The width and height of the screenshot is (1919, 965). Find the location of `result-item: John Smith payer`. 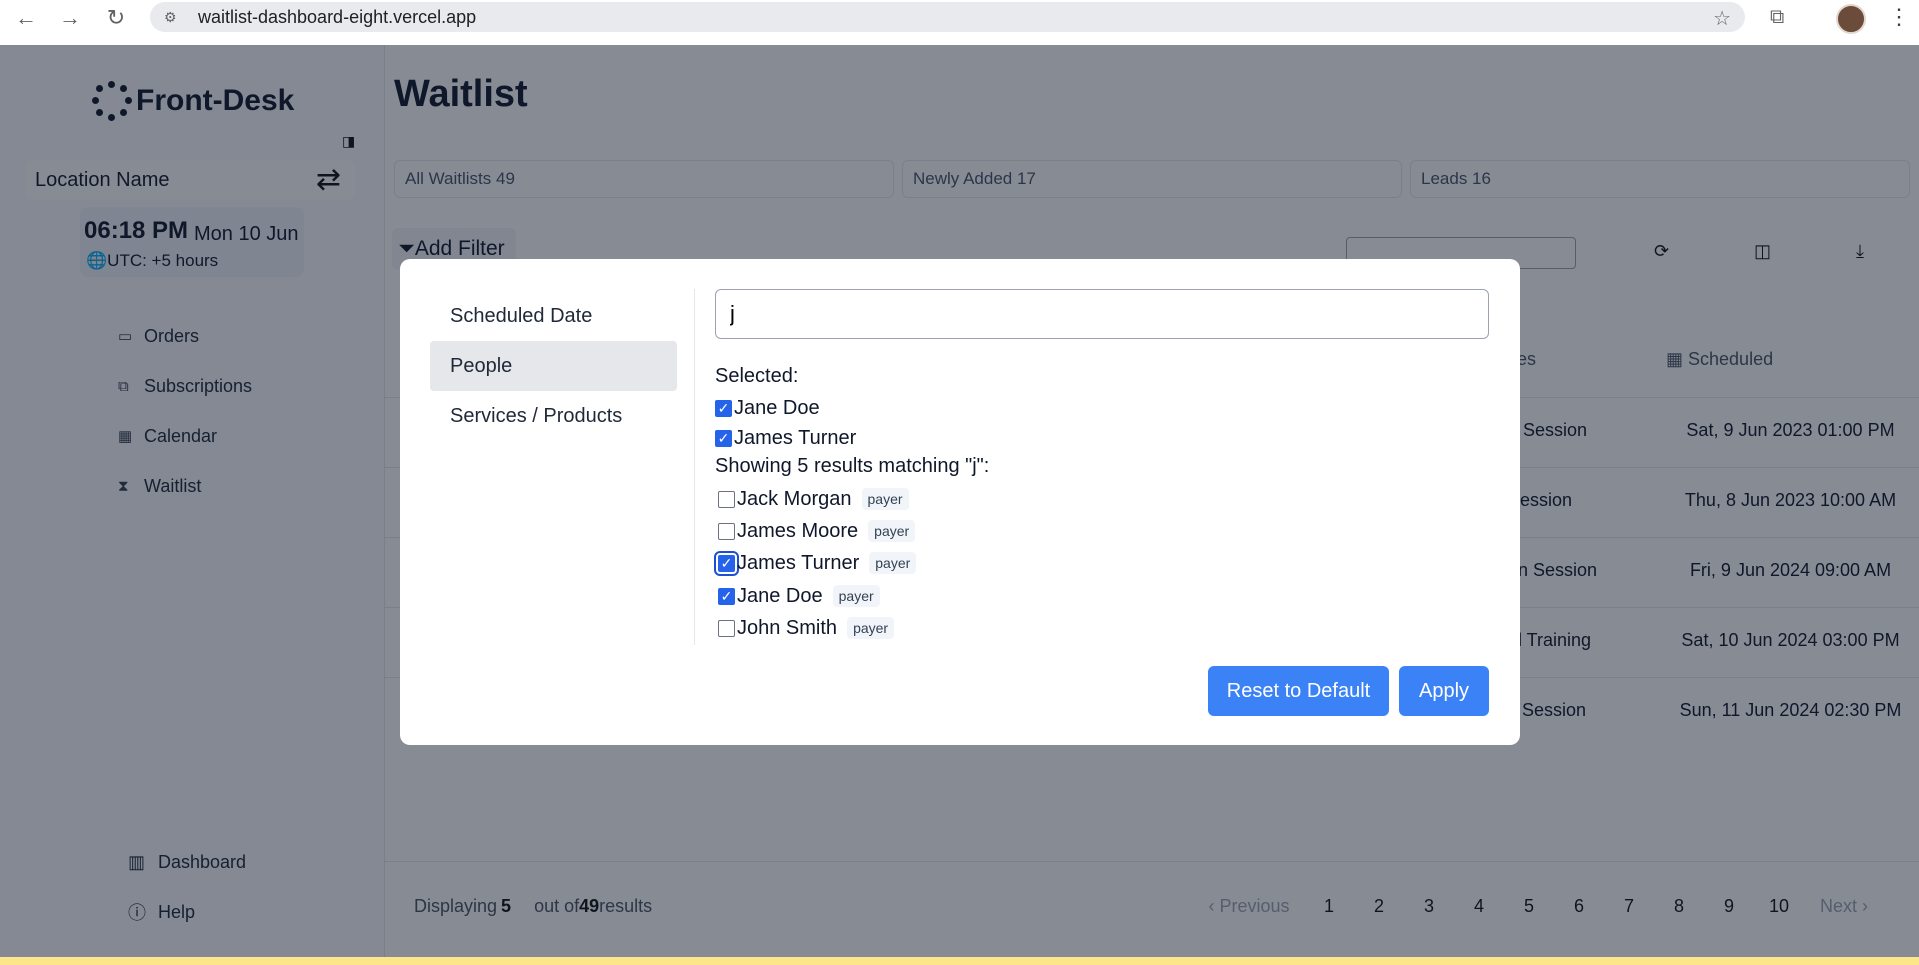

result-item: John Smith payer is located at coordinates (805, 628).